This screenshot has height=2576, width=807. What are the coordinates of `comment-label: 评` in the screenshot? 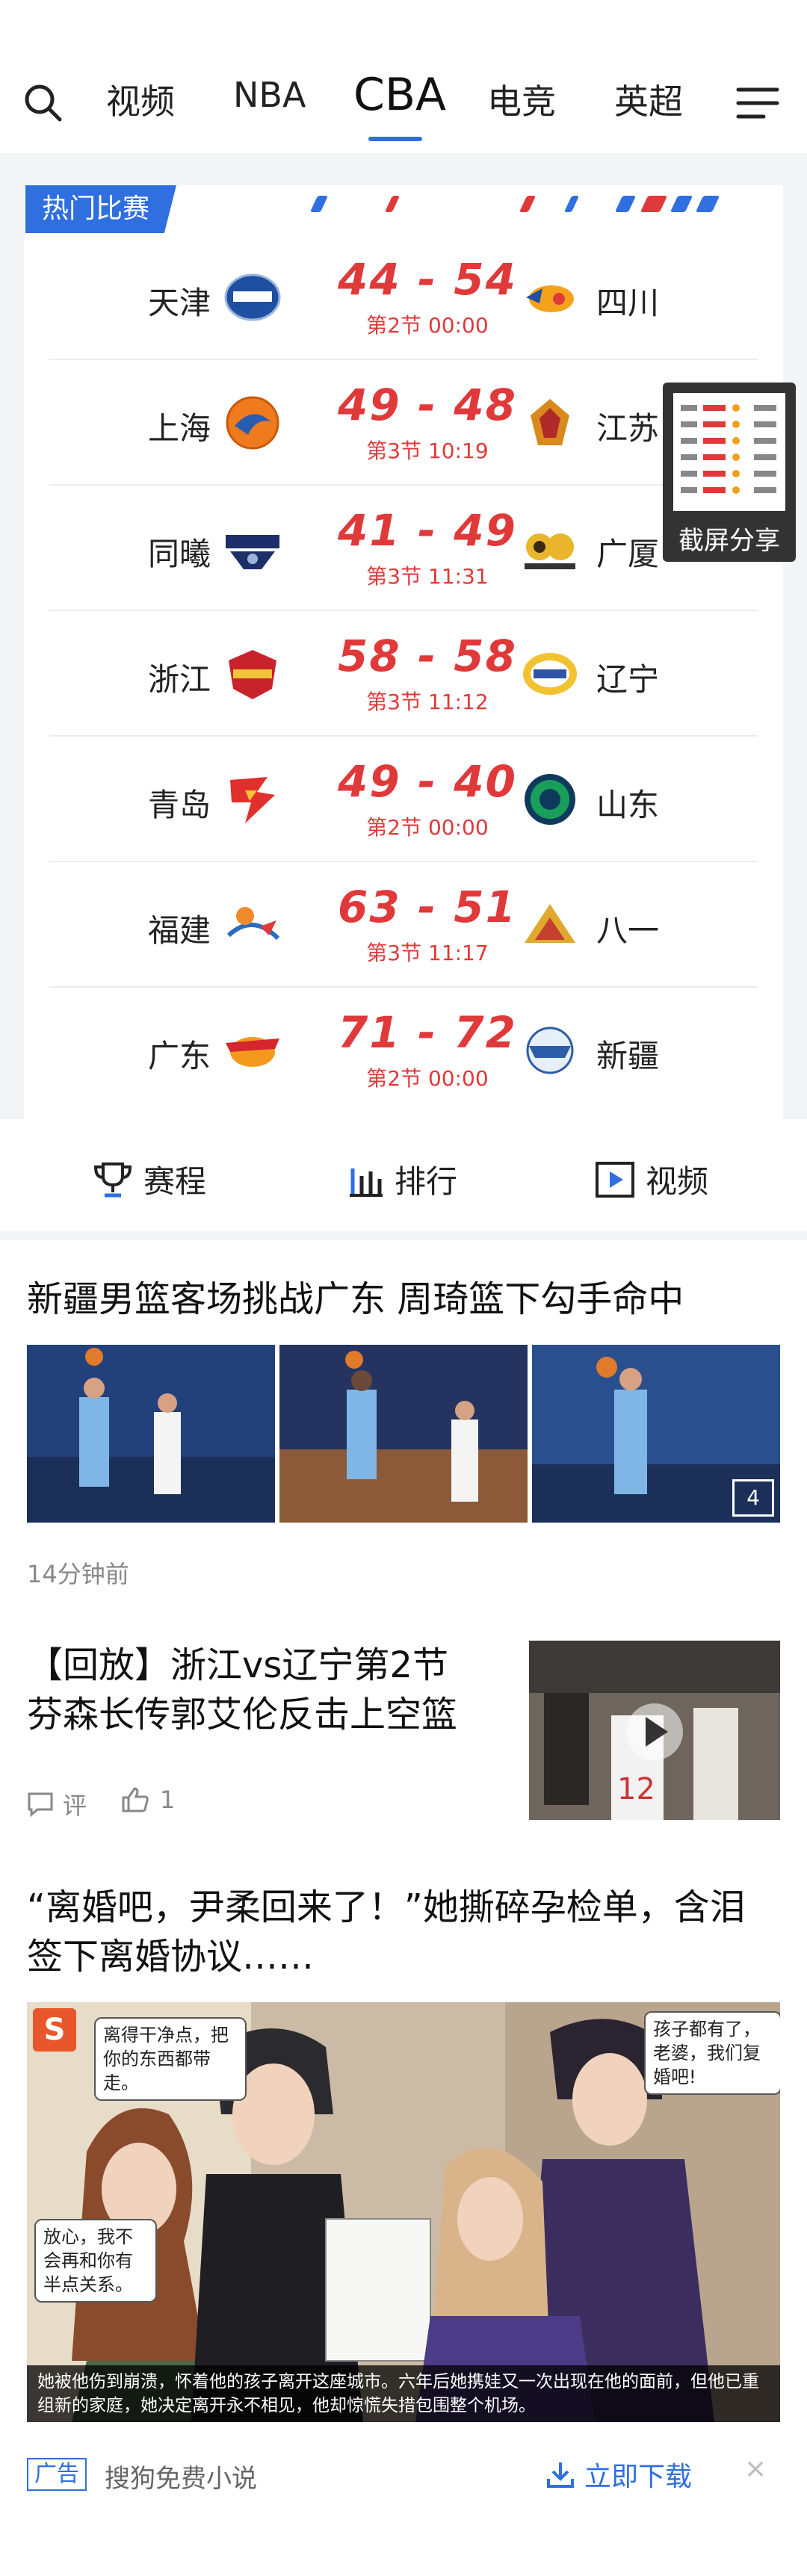 It's located at (75, 1806).